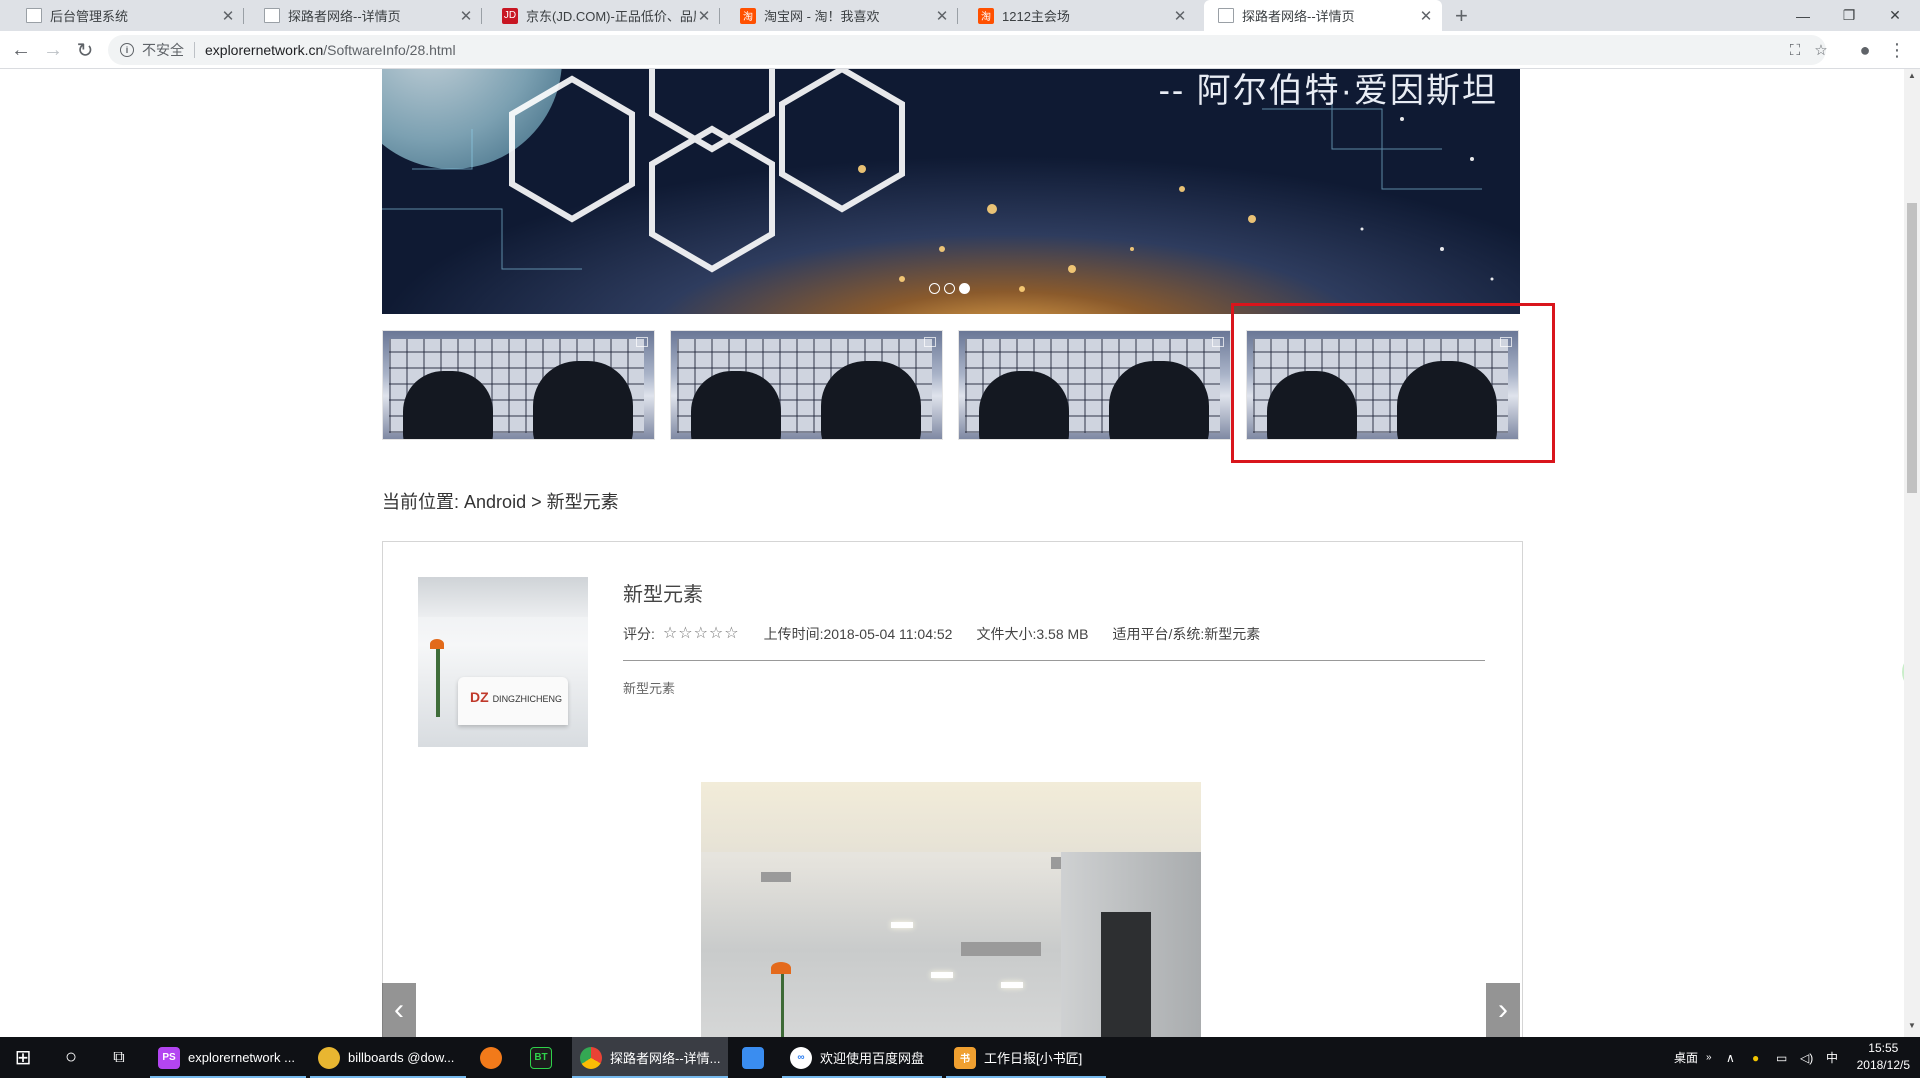 The image size is (1920, 1078). What do you see at coordinates (1895, 15) in the screenshot?
I see `window-close-button: ✕` at bounding box center [1895, 15].